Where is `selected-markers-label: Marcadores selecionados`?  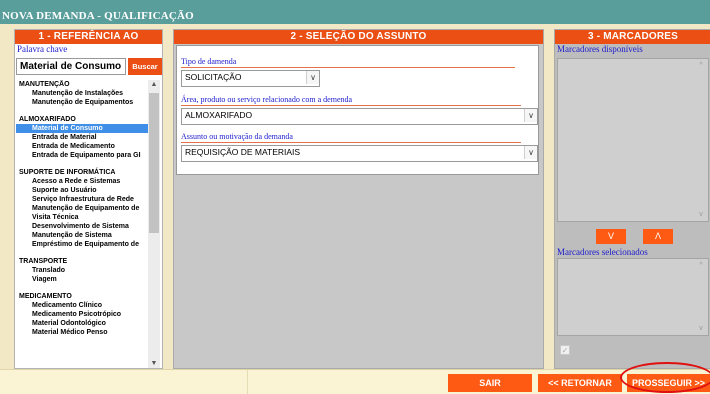
selected-markers-label: Marcadores selecionados is located at coordinates (602, 252).